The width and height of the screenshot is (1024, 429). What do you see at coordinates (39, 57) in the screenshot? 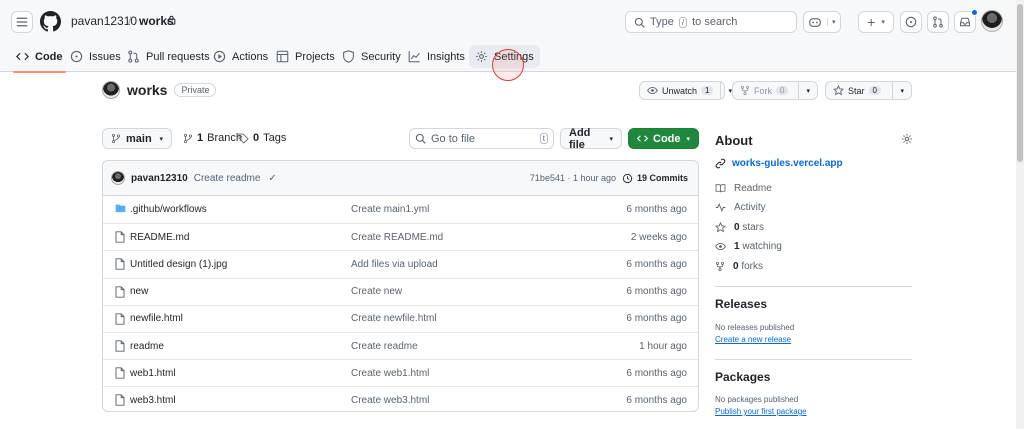
I see `tab-code: Code` at bounding box center [39, 57].